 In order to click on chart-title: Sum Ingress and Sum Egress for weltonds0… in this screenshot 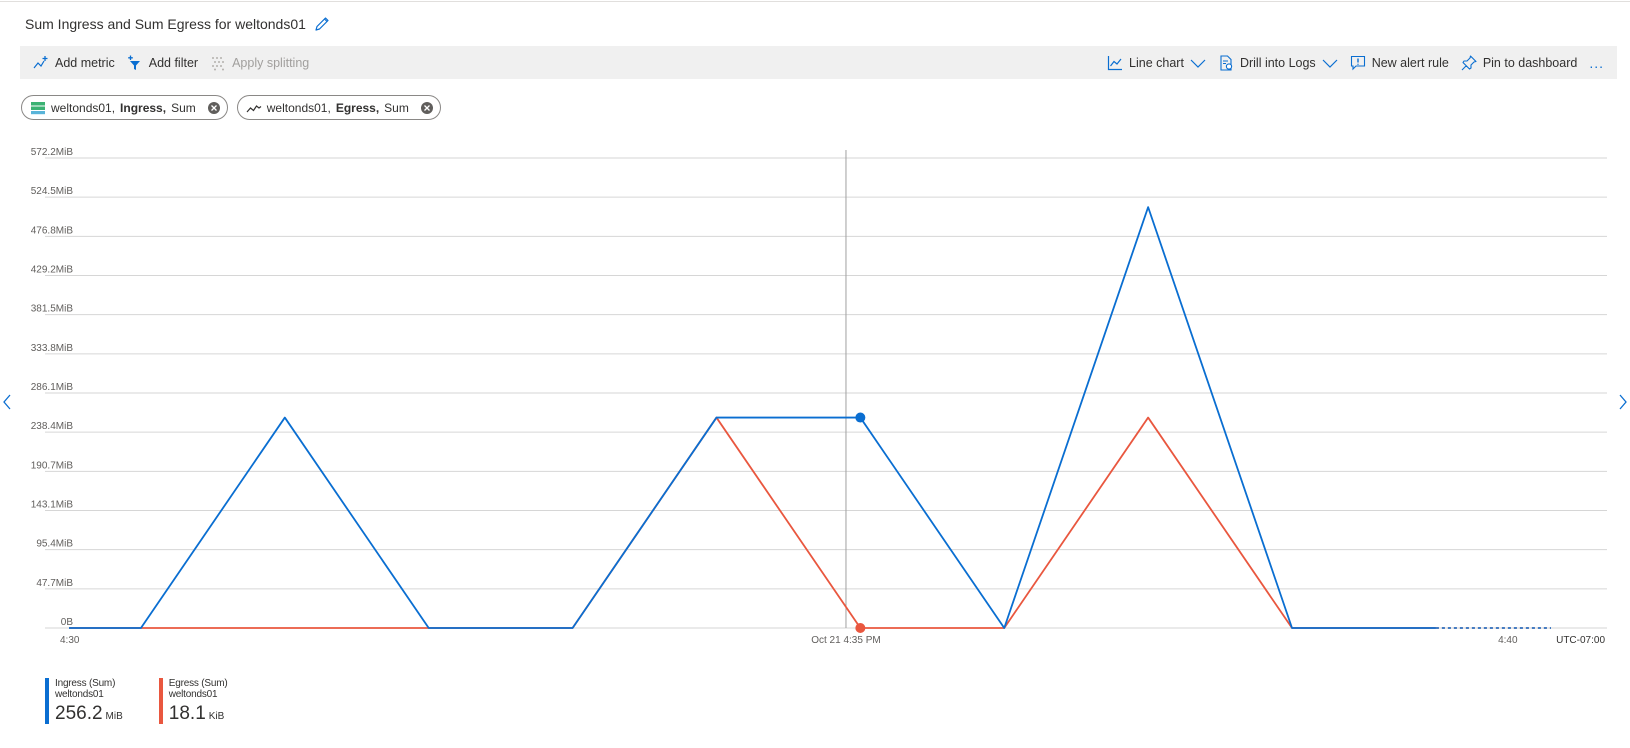, I will do `click(165, 24)`.